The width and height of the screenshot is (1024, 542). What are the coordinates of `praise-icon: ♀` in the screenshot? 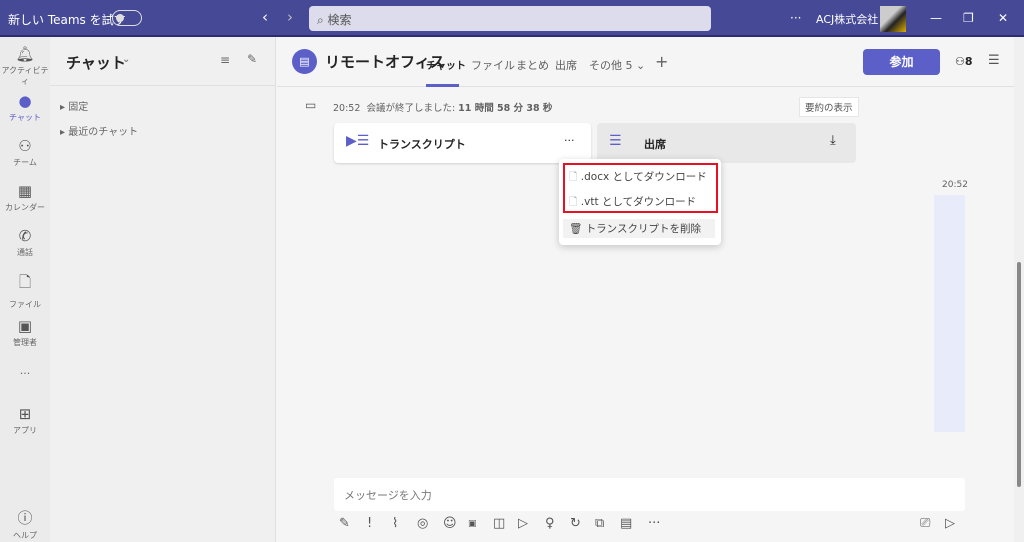 It's located at (550, 523).